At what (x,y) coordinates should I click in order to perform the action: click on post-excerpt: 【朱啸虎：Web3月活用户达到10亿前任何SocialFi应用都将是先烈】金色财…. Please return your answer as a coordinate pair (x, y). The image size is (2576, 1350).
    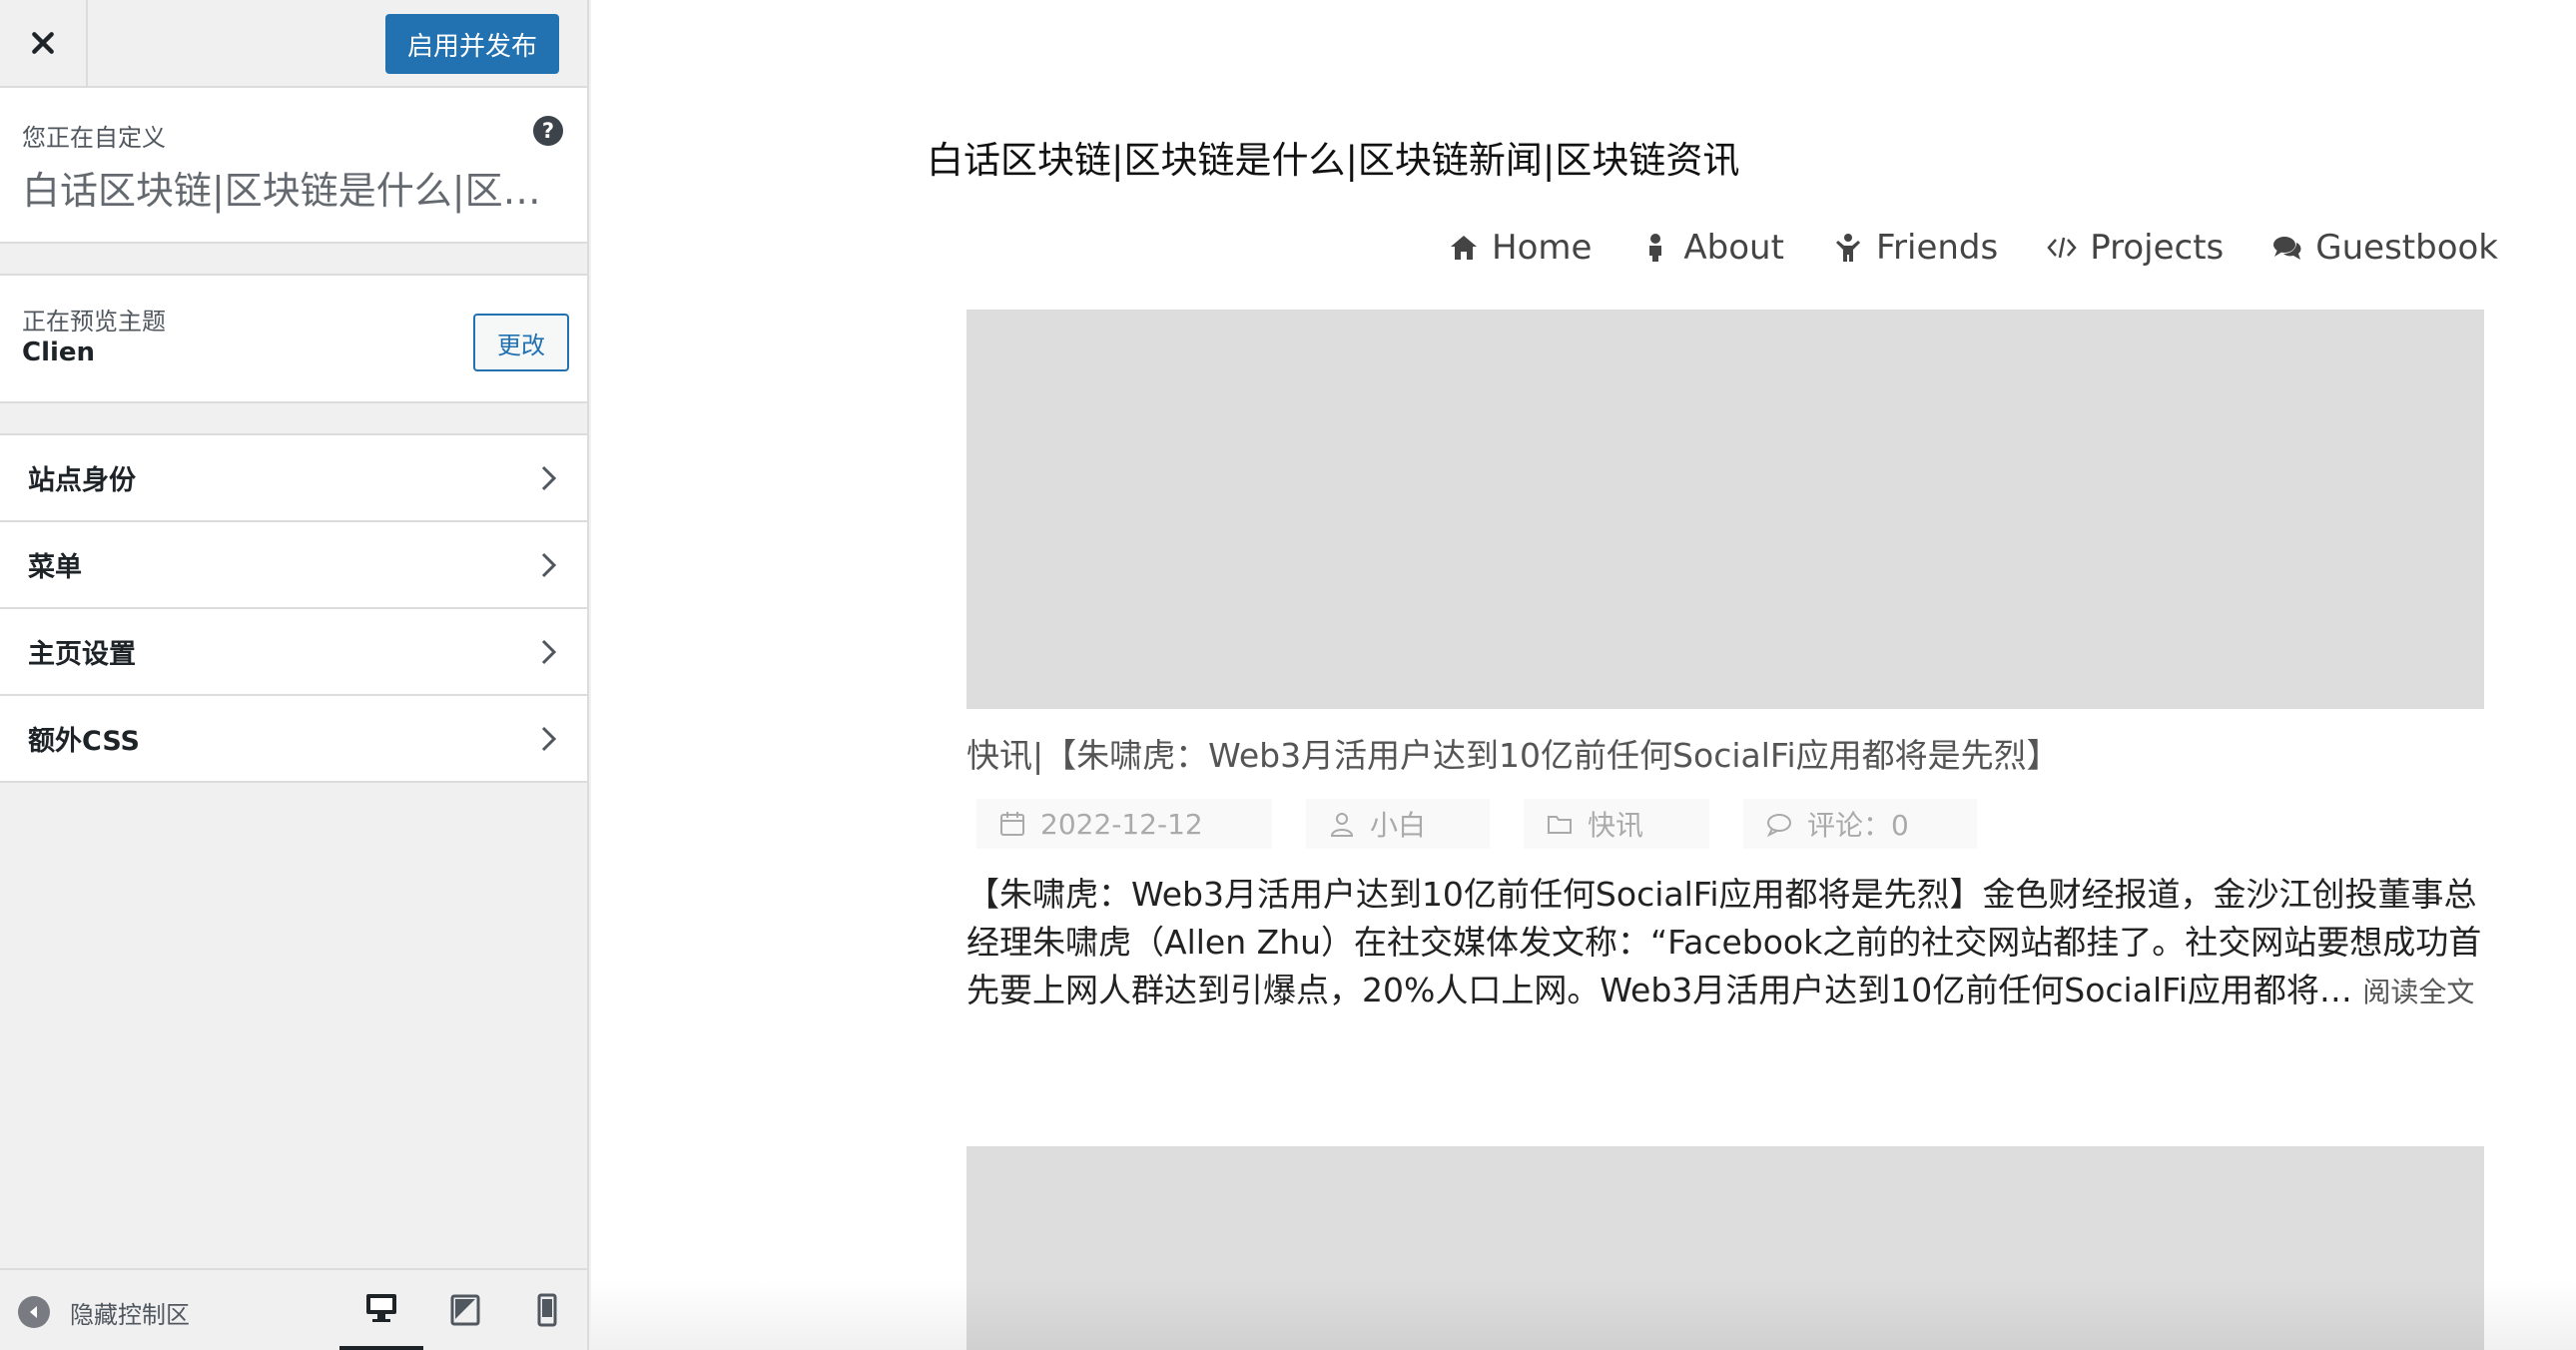
    Looking at the image, I should click on (1730, 943).